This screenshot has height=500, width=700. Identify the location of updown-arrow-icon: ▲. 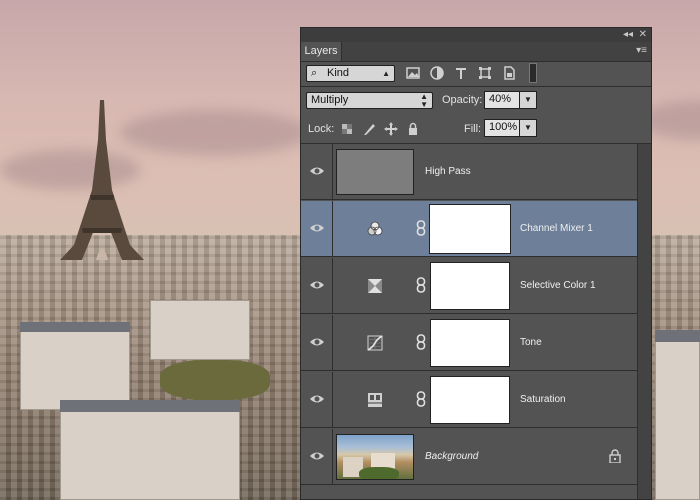
(386, 73).